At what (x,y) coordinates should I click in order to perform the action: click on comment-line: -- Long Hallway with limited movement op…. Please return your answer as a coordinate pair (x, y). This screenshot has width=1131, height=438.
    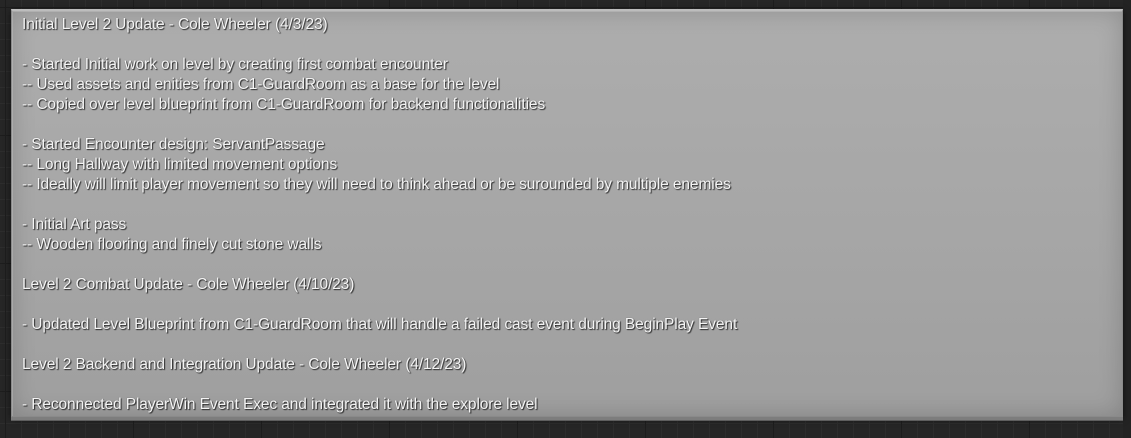
    Looking at the image, I should click on (180, 164).